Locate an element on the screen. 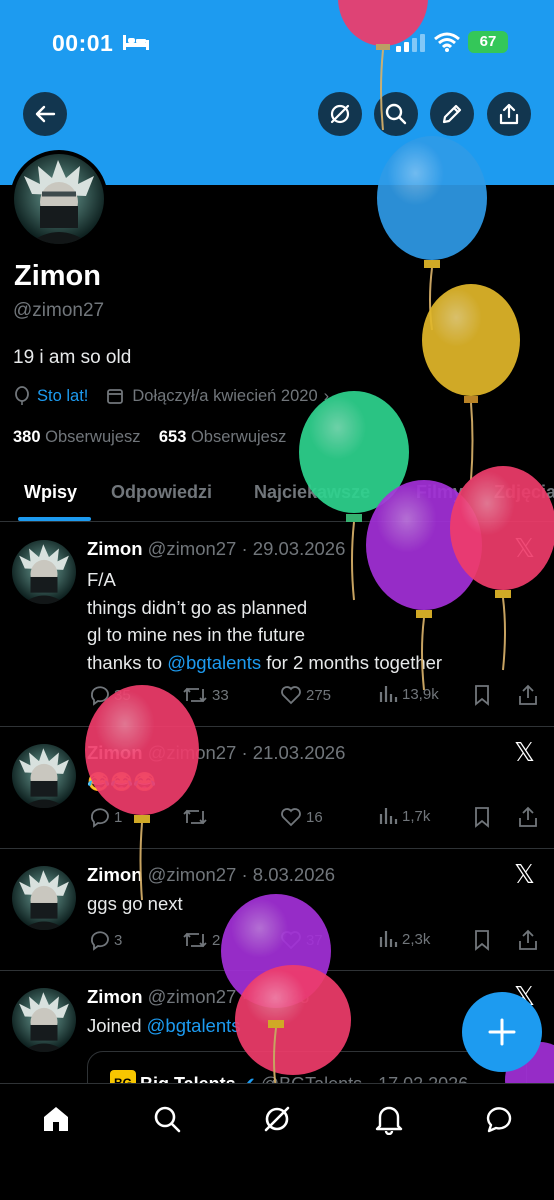 The height and width of the screenshot is (1200, 554). tweet-text: Joined @bgtalents is located at coordinates (164, 1026).